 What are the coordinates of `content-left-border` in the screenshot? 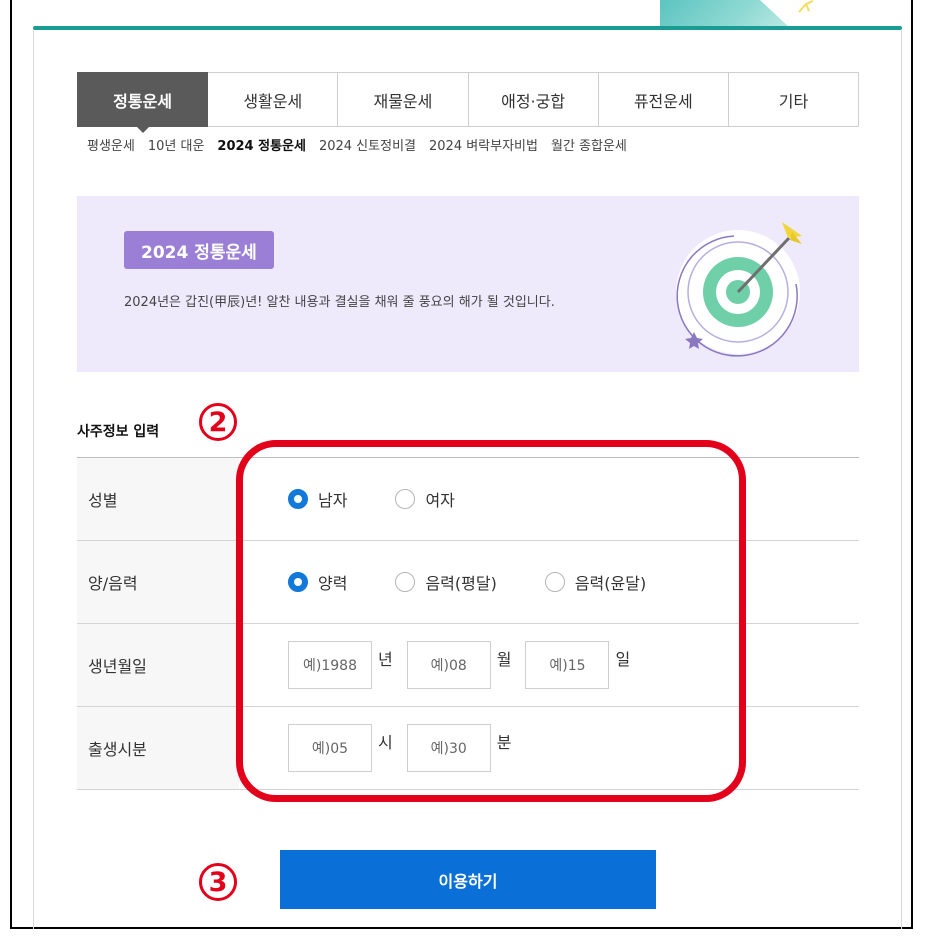 It's located at (33, 479).